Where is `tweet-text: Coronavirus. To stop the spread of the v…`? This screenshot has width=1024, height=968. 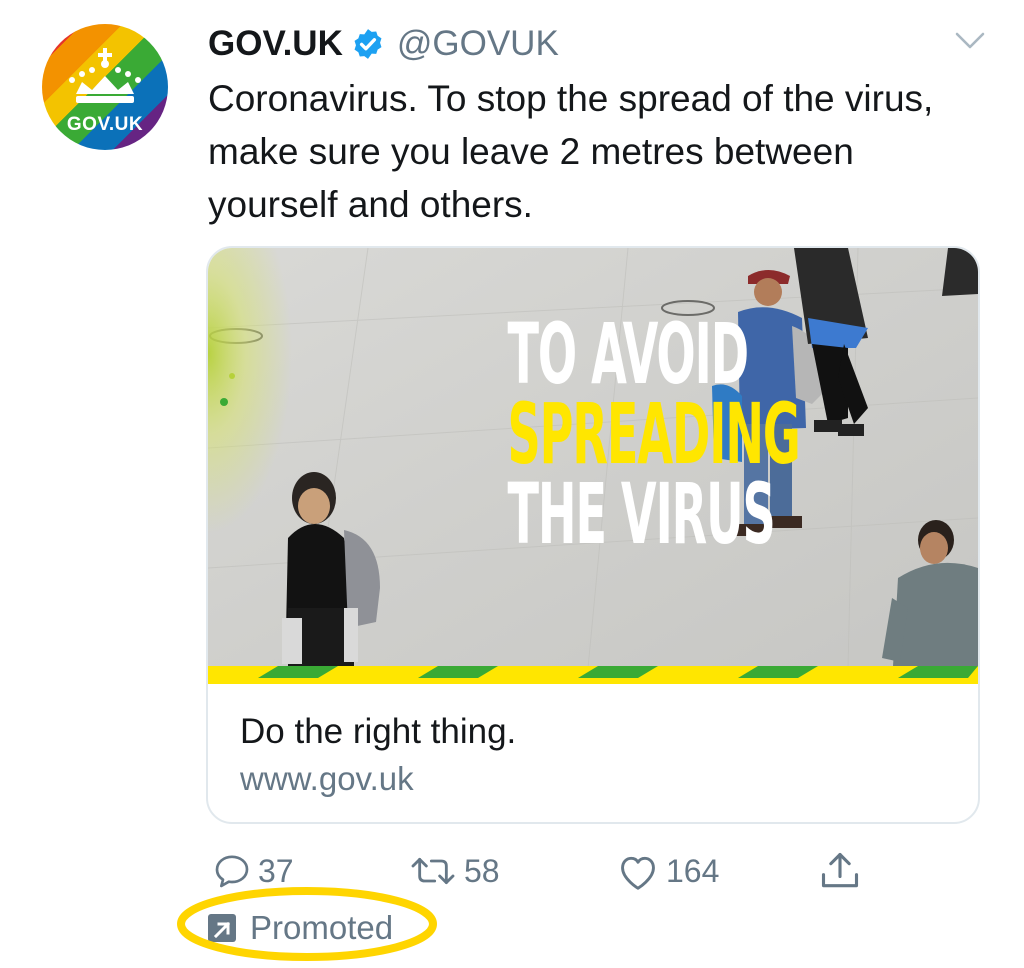 tweet-text: Coronavirus. To stop the spread of the v… is located at coordinates (571, 151).